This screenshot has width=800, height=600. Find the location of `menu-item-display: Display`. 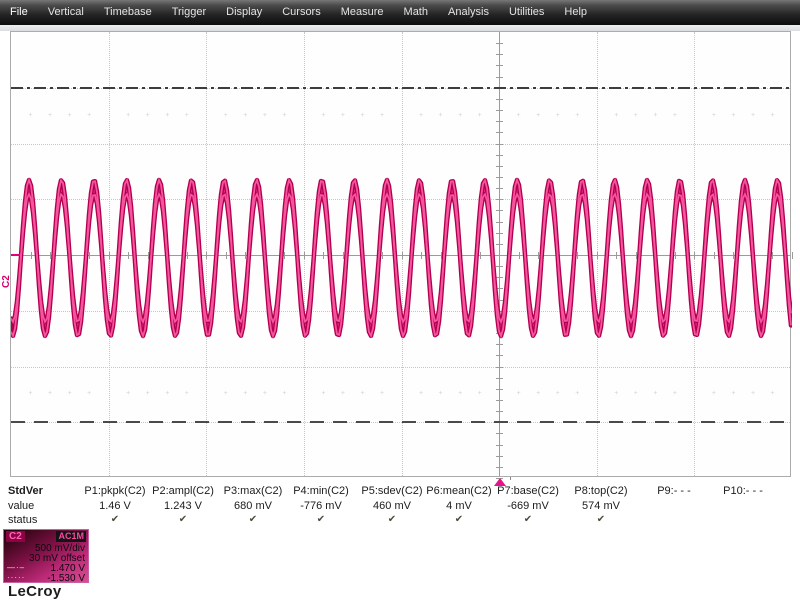

menu-item-display: Display is located at coordinates (244, 12).